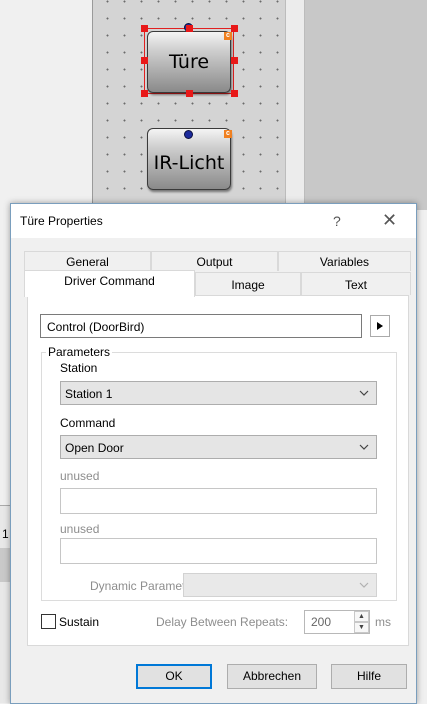  I want to click on tab-output: Output, so click(214, 261).